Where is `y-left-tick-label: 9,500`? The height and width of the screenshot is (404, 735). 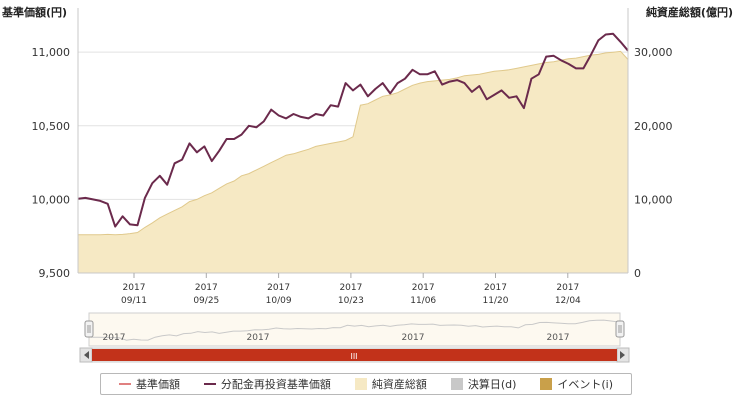
y-left-tick-label: 9,500 is located at coordinates (55, 273).